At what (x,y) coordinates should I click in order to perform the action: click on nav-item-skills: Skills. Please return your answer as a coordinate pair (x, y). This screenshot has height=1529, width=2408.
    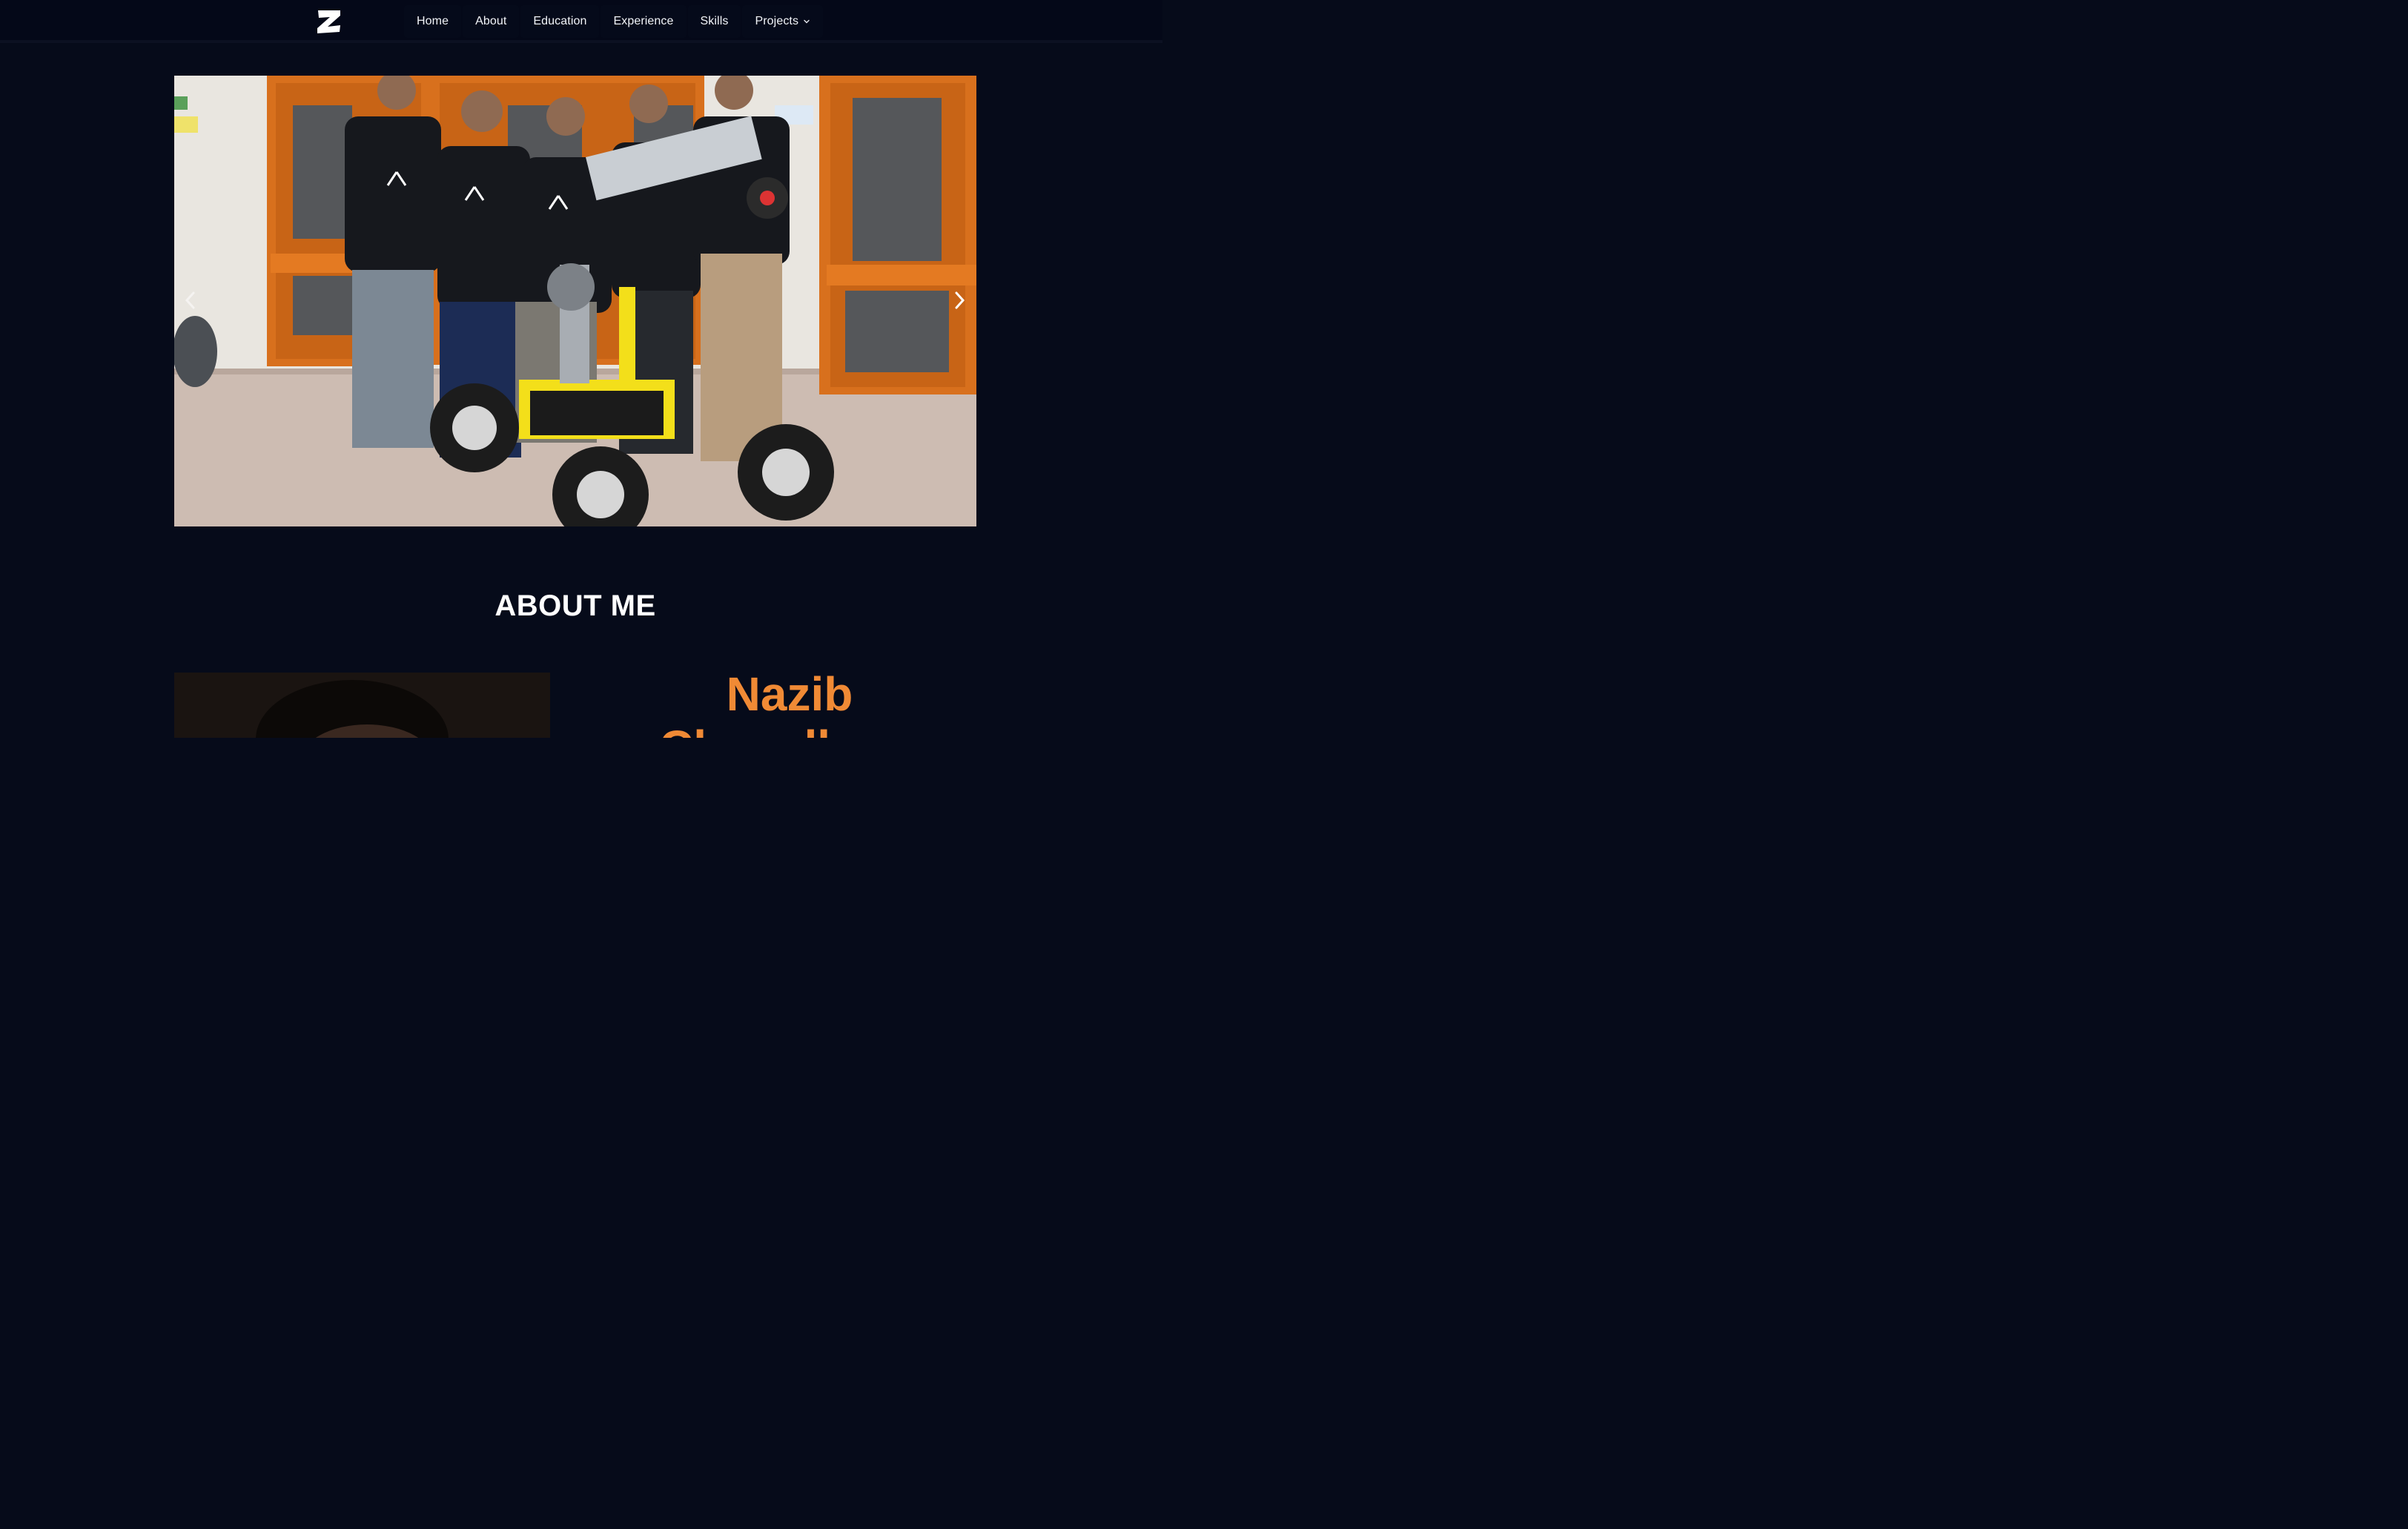
    Looking at the image, I should click on (714, 21).